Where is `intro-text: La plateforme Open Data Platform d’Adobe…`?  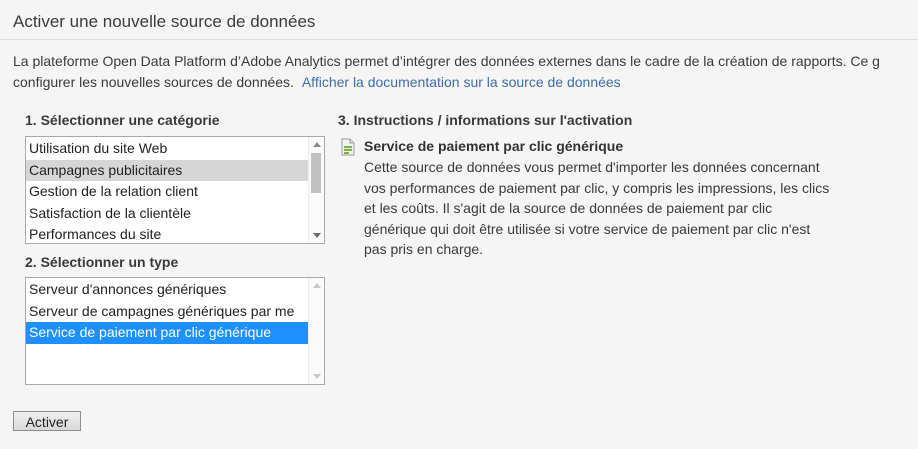
intro-text: La plateforme Open Data Platform d’Adobe… is located at coordinates (465, 72).